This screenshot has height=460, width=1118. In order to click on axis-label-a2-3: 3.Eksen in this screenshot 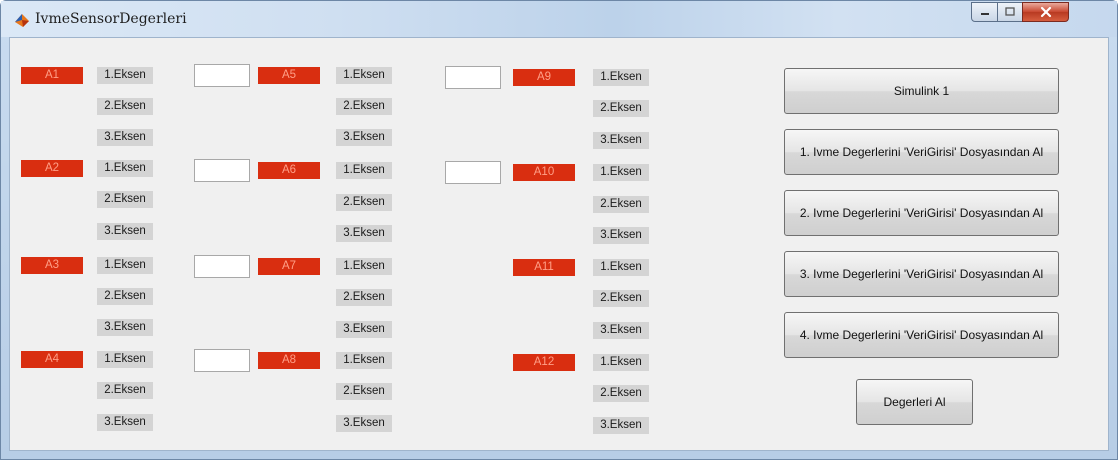, I will do `click(125, 231)`.